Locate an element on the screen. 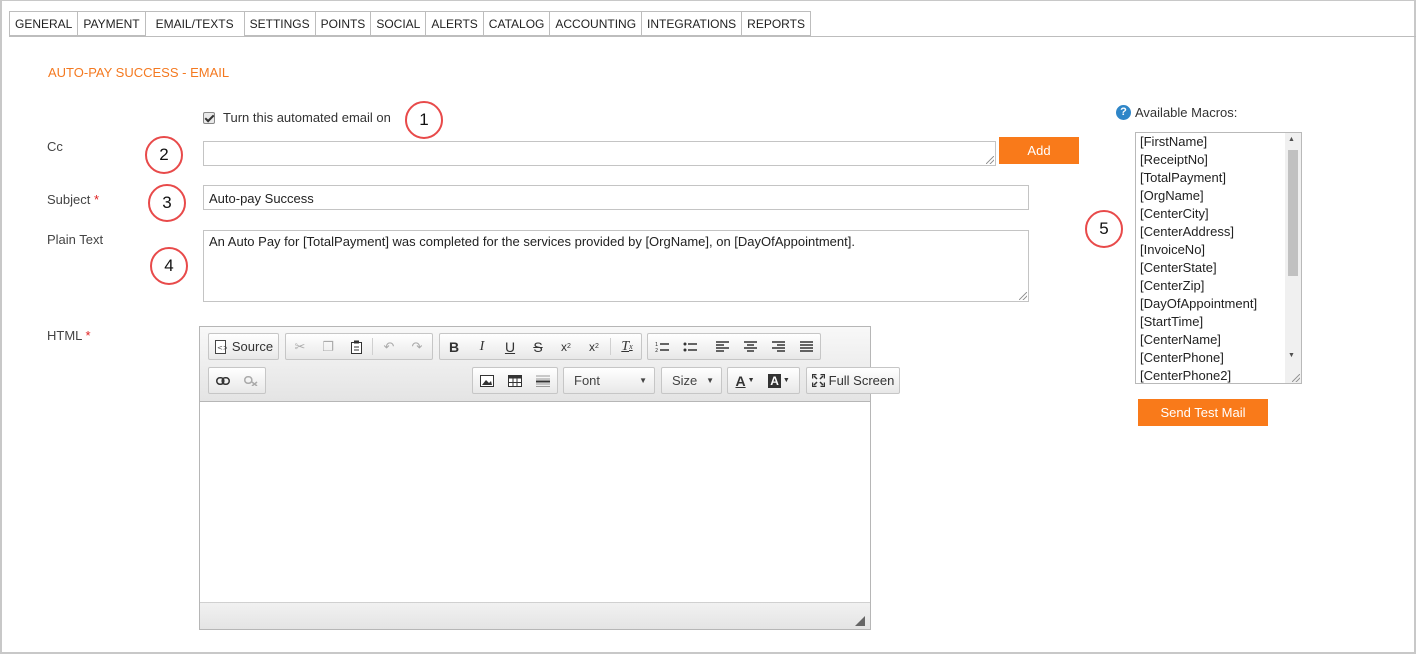  macro-item: [StartTime] is located at coordinates (1218, 322).